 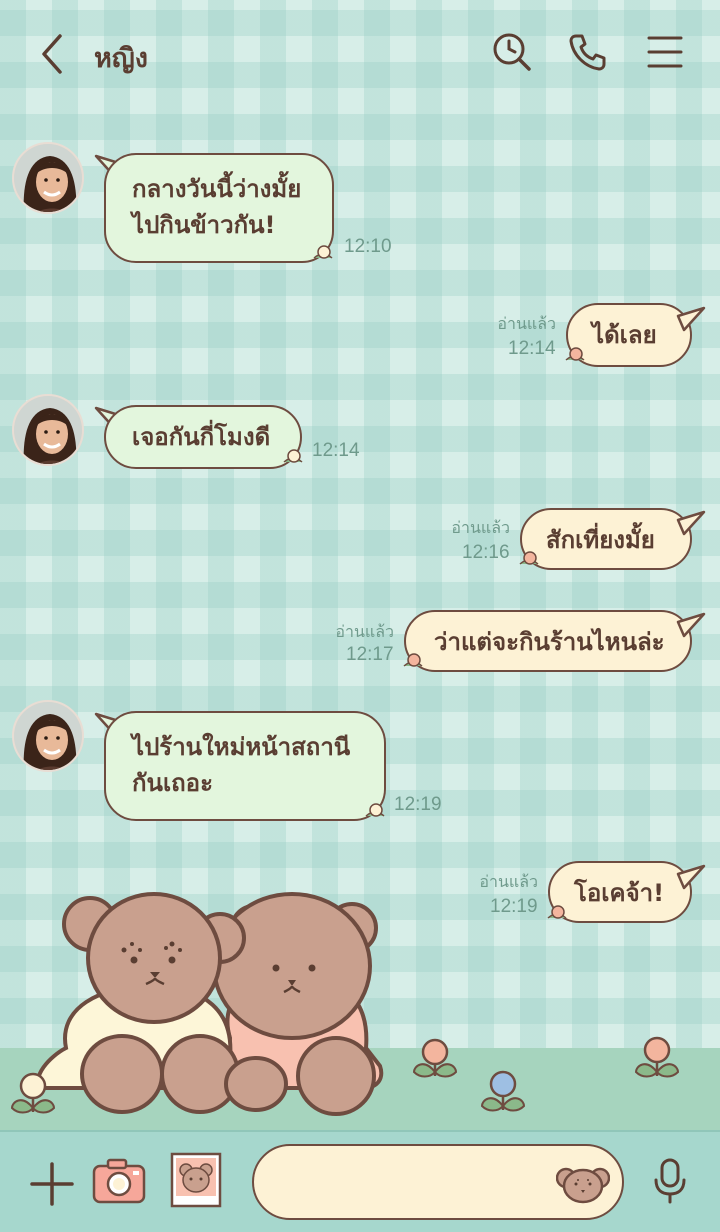 I want to click on message-bubble-incoming: เจอกันกี่โมงดี, so click(x=203, y=437).